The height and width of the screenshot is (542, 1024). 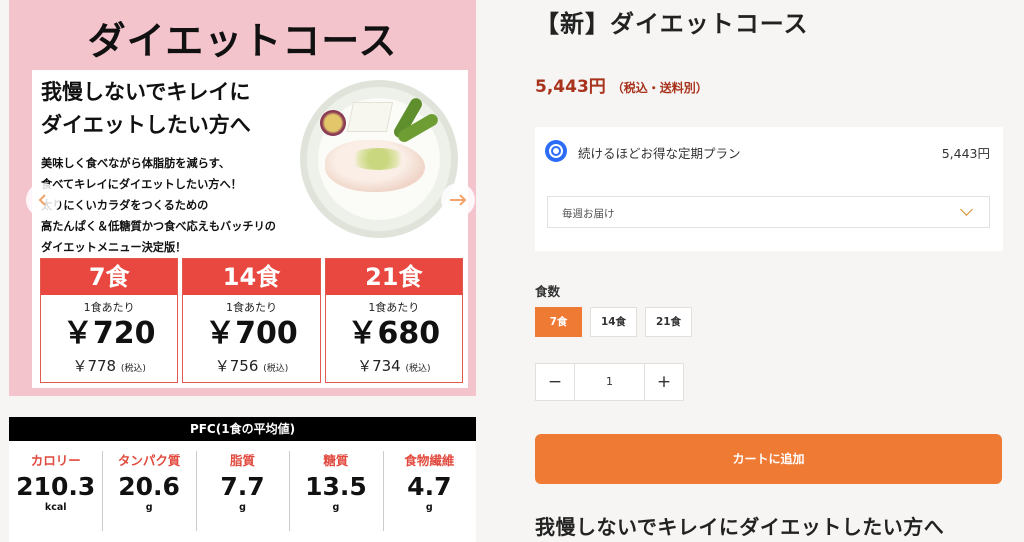 What do you see at coordinates (429, 486) in the screenshot?
I see `pfc-value: 4.7` at bounding box center [429, 486].